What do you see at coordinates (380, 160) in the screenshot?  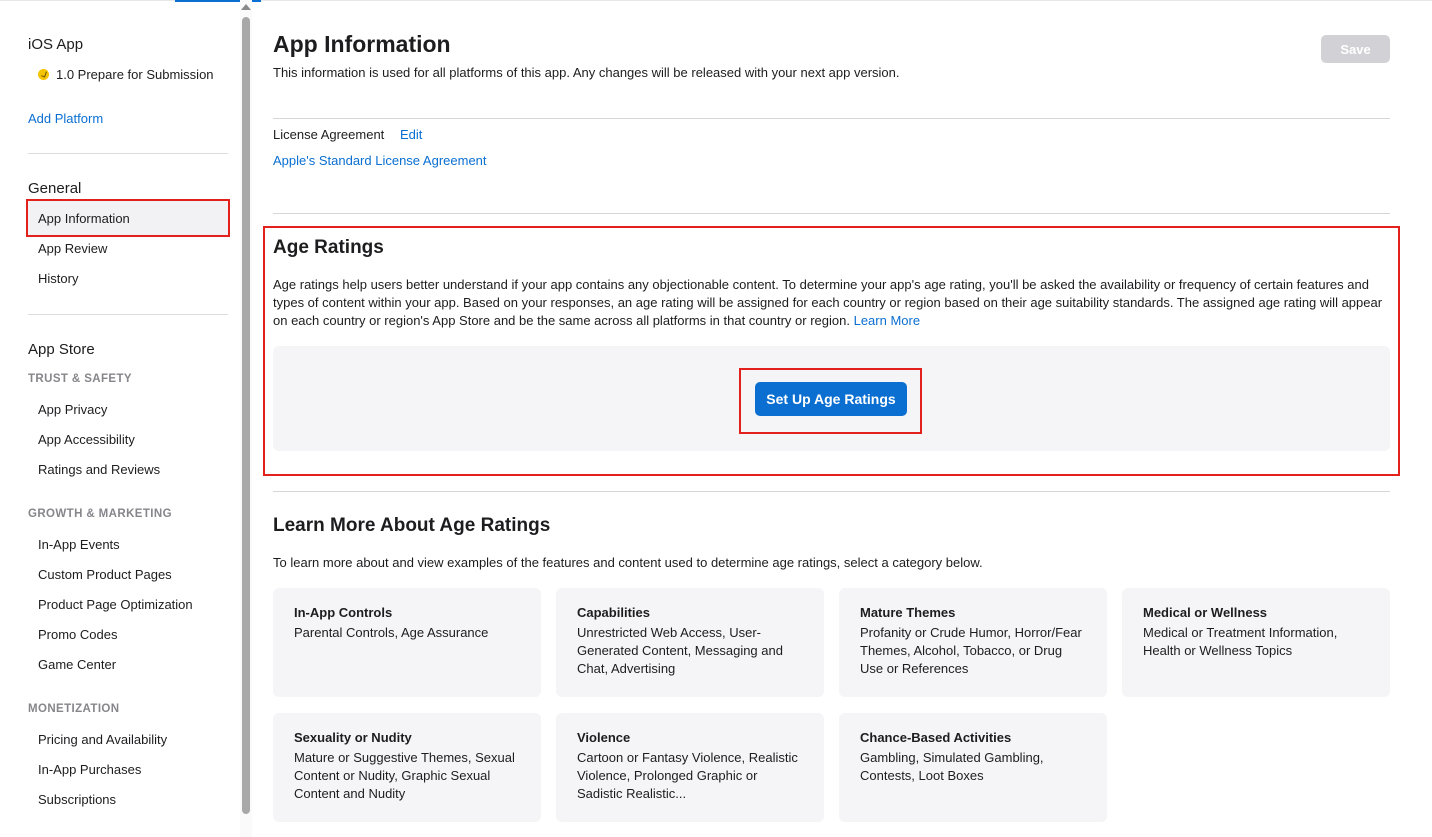 I see `standard-license-link: Apple's Standard License Agreement` at bounding box center [380, 160].